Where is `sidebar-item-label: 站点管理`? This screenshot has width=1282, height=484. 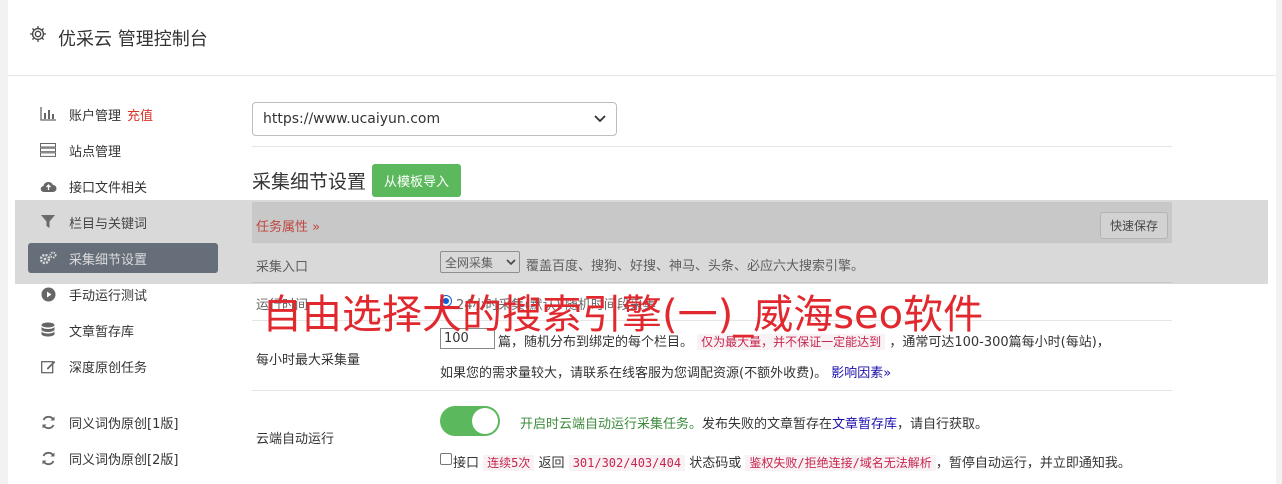 sidebar-item-label: 站点管理 is located at coordinates (95, 152).